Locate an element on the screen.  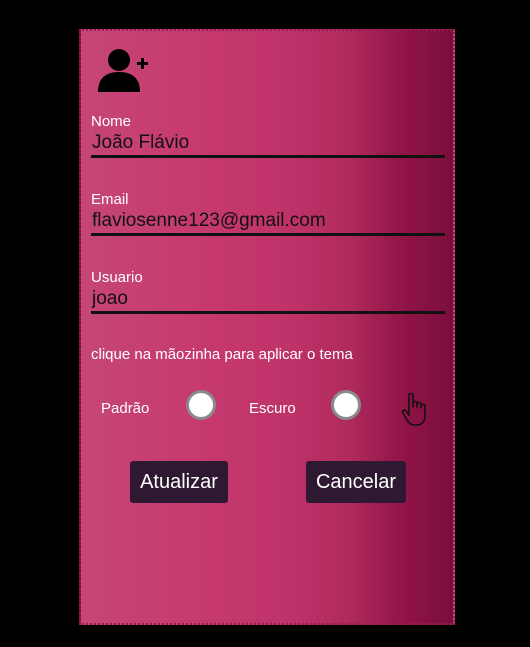
username-label: Usuario is located at coordinates (117, 277).